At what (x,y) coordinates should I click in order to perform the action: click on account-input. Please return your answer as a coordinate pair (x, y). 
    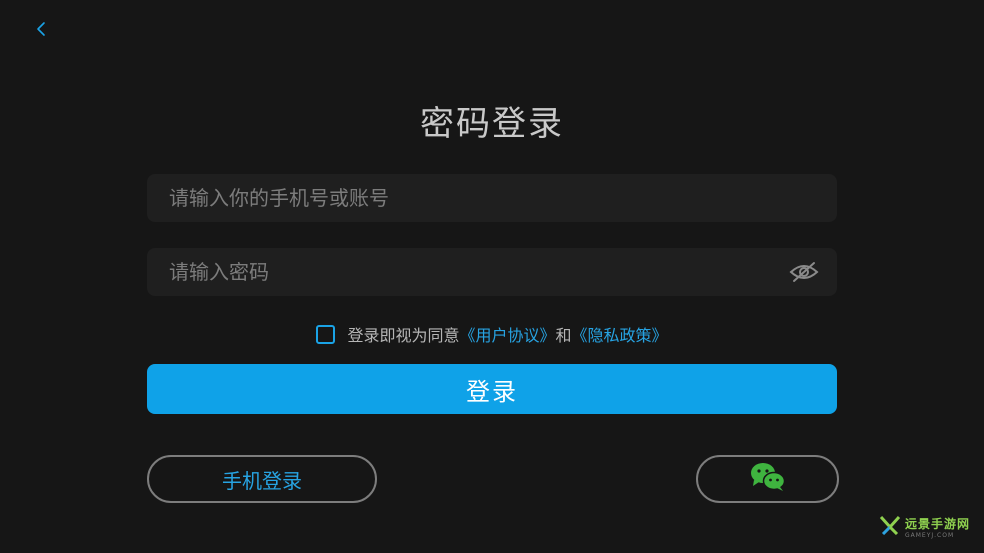
    Looking at the image, I should click on (492, 198).